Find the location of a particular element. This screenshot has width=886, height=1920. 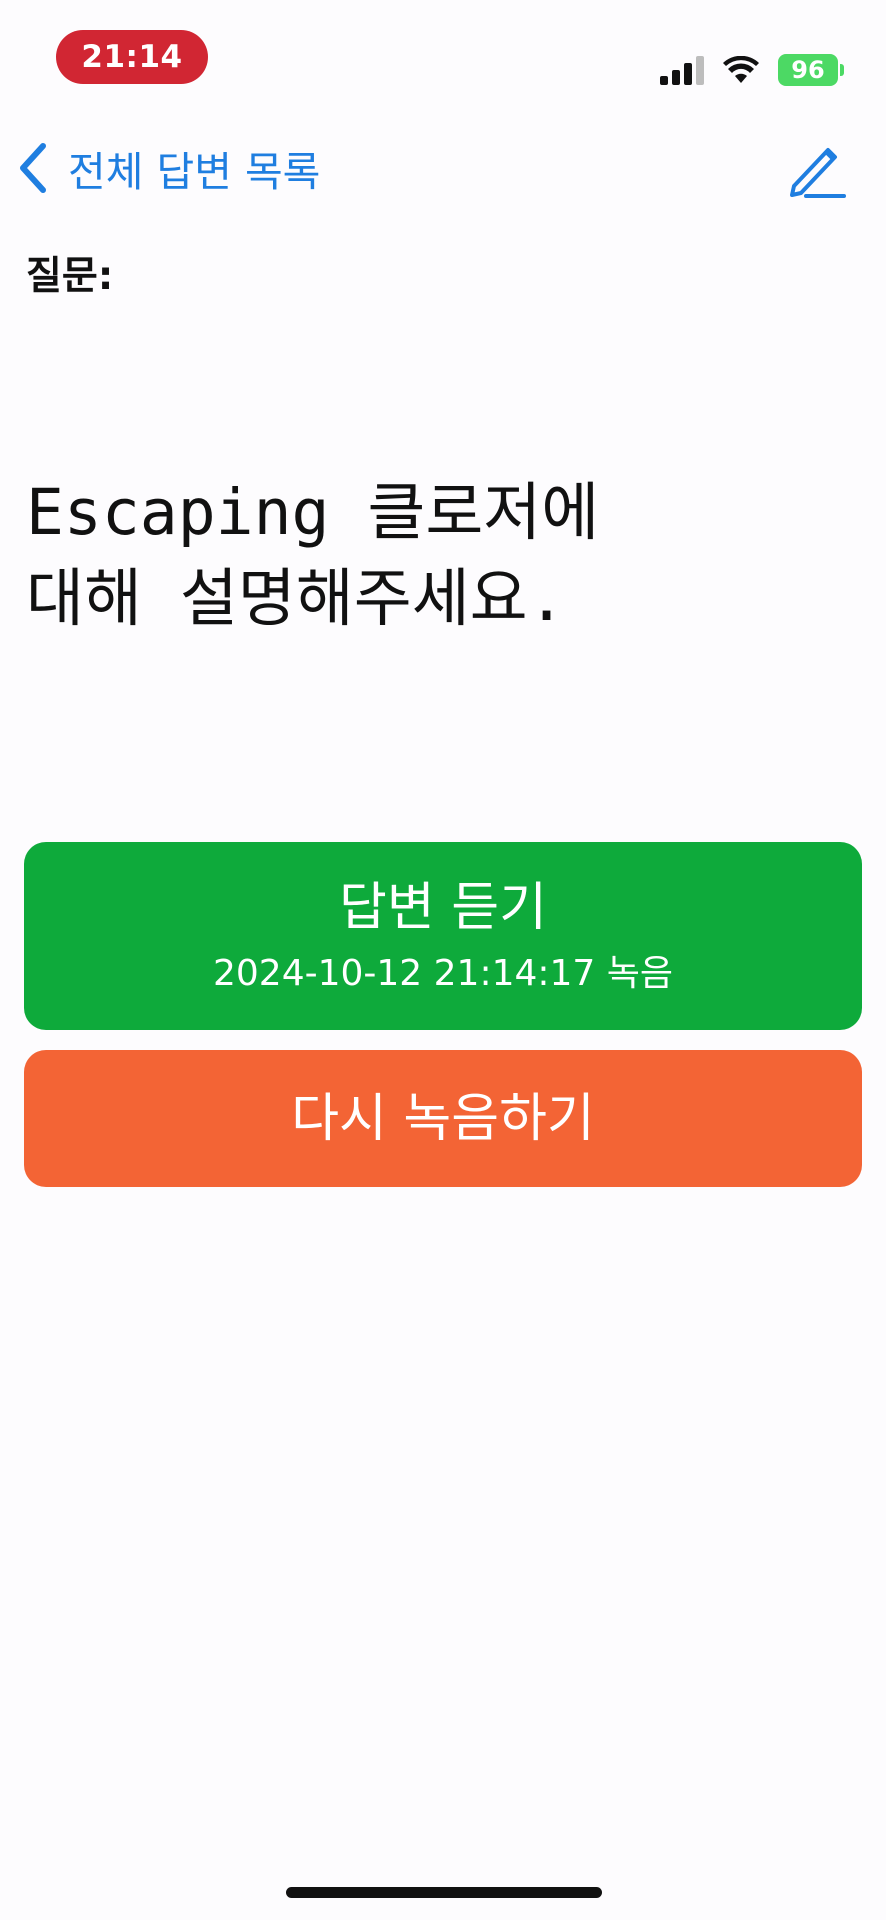

status-icons: 96 is located at coordinates (752, 70).